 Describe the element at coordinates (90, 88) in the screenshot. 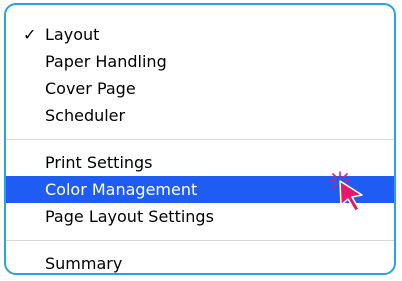

I see `menu-item-label: Cover Page` at that location.